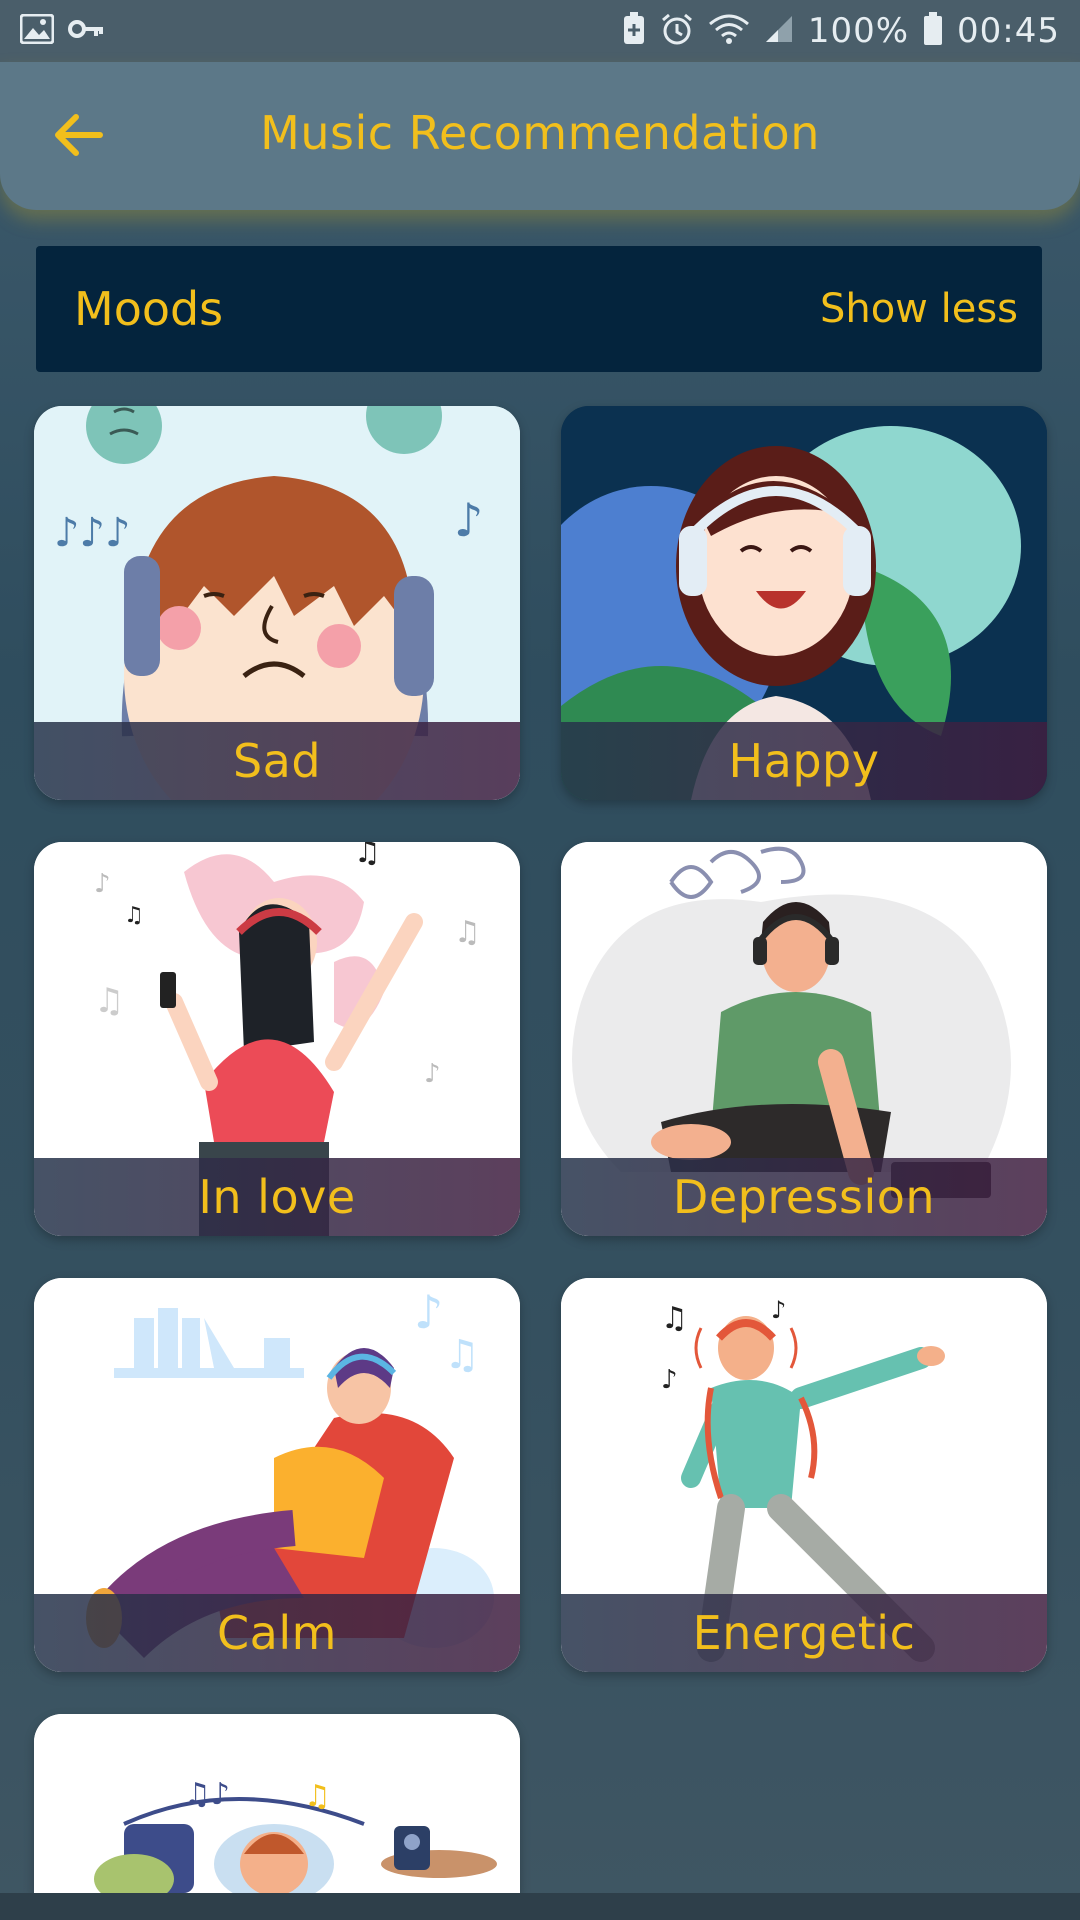 The height and width of the screenshot is (1920, 1080). What do you see at coordinates (277, 1475) in the screenshot?
I see `mood-card-calm: ♪ ♫ Calm` at bounding box center [277, 1475].